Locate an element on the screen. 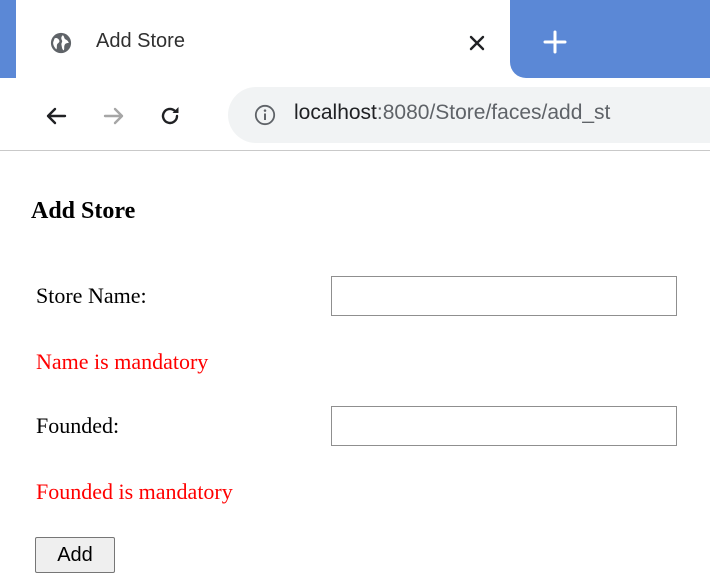  store-name-error: Name is mandatory is located at coordinates (122, 361).